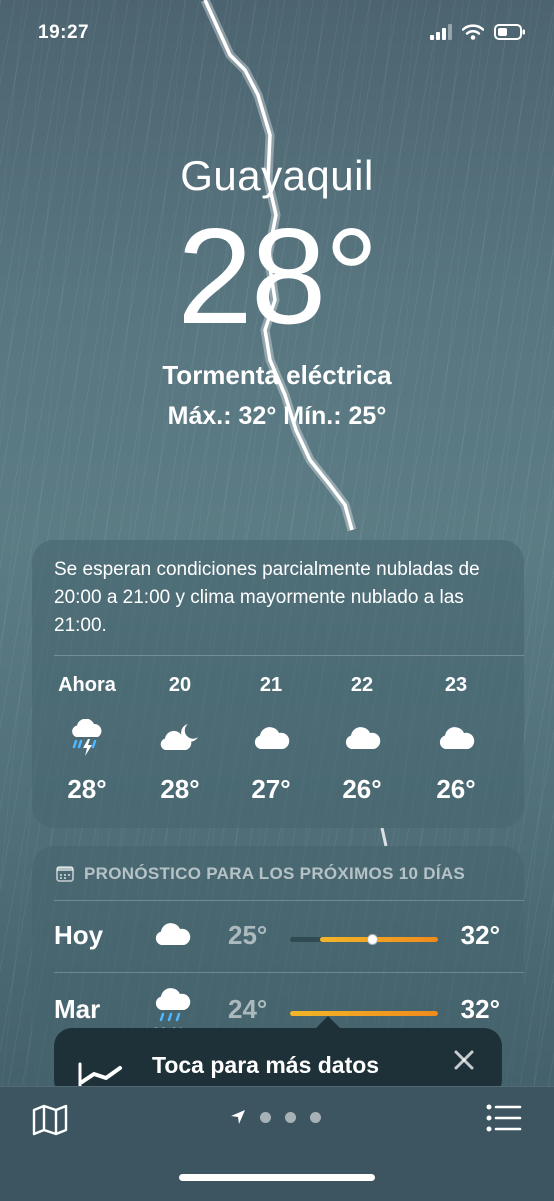 Image resolution: width=554 pixels, height=1201 pixels. Describe the element at coordinates (277, 175) in the screenshot. I see `city-name: Guayaquil` at that location.